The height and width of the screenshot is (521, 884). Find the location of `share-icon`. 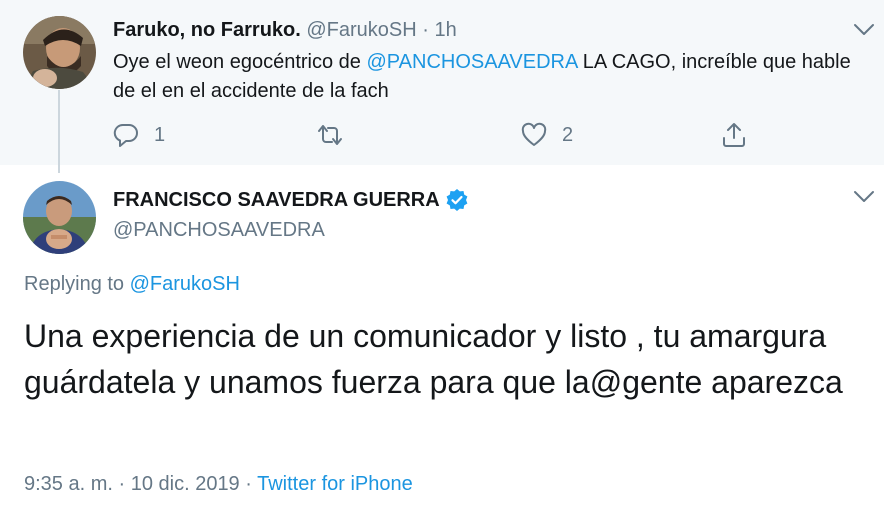

share-icon is located at coordinates (734, 135).